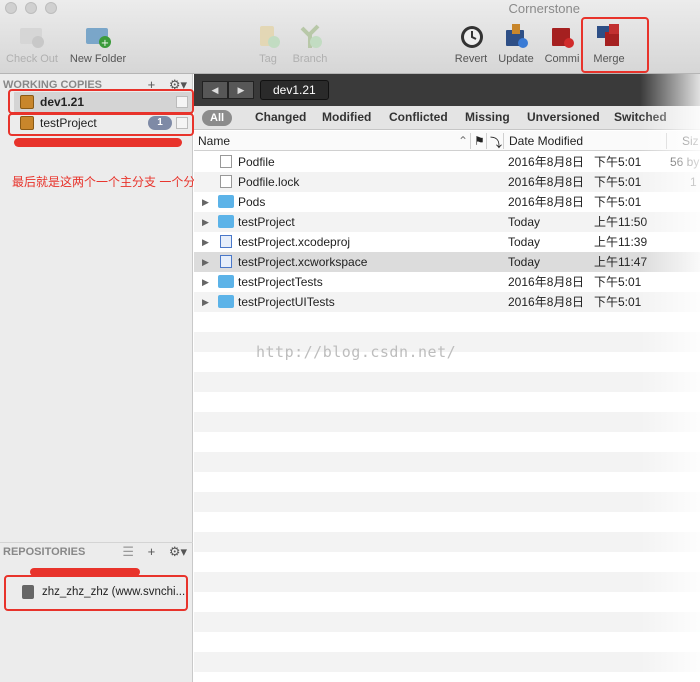 This screenshot has height=682, width=700. What do you see at coordinates (544, 8) in the screenshot?
I see `window-title: Cornerstone` at bounding box center [544, 8].